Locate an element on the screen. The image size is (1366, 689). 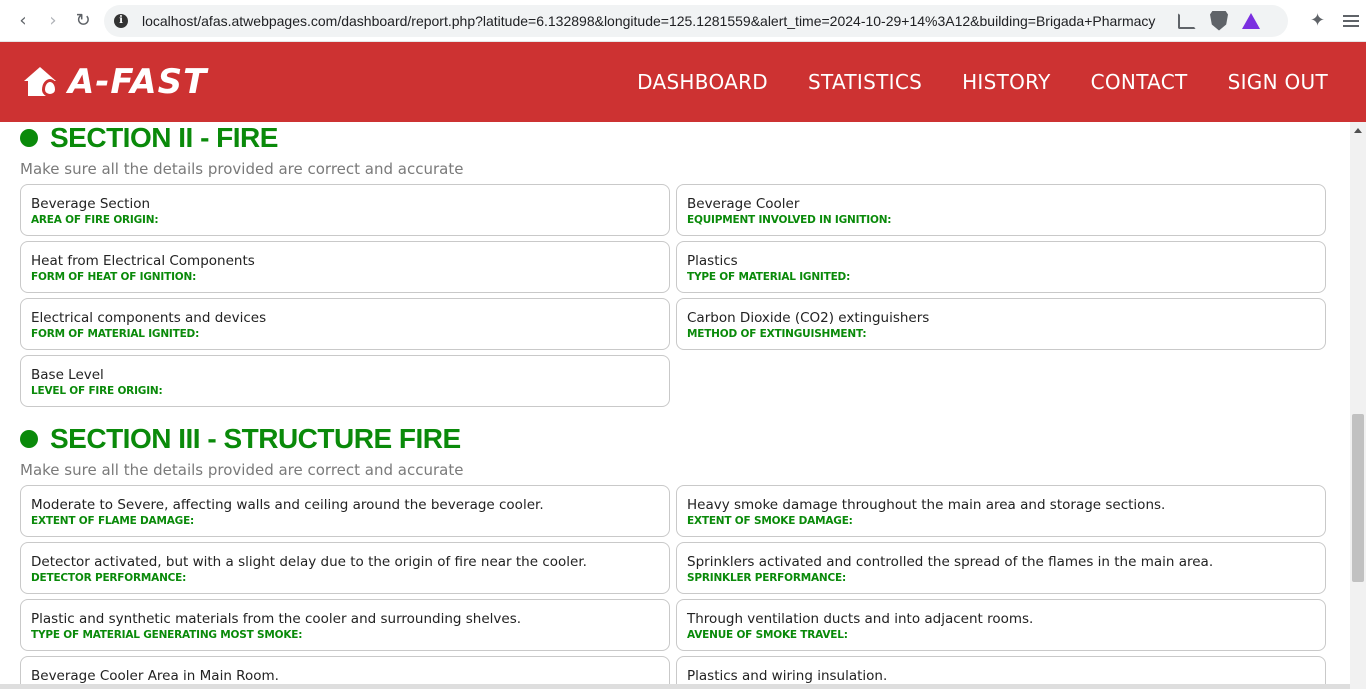
section-2-title: SECTION II - FIRE is located at coordinates (164, 137).